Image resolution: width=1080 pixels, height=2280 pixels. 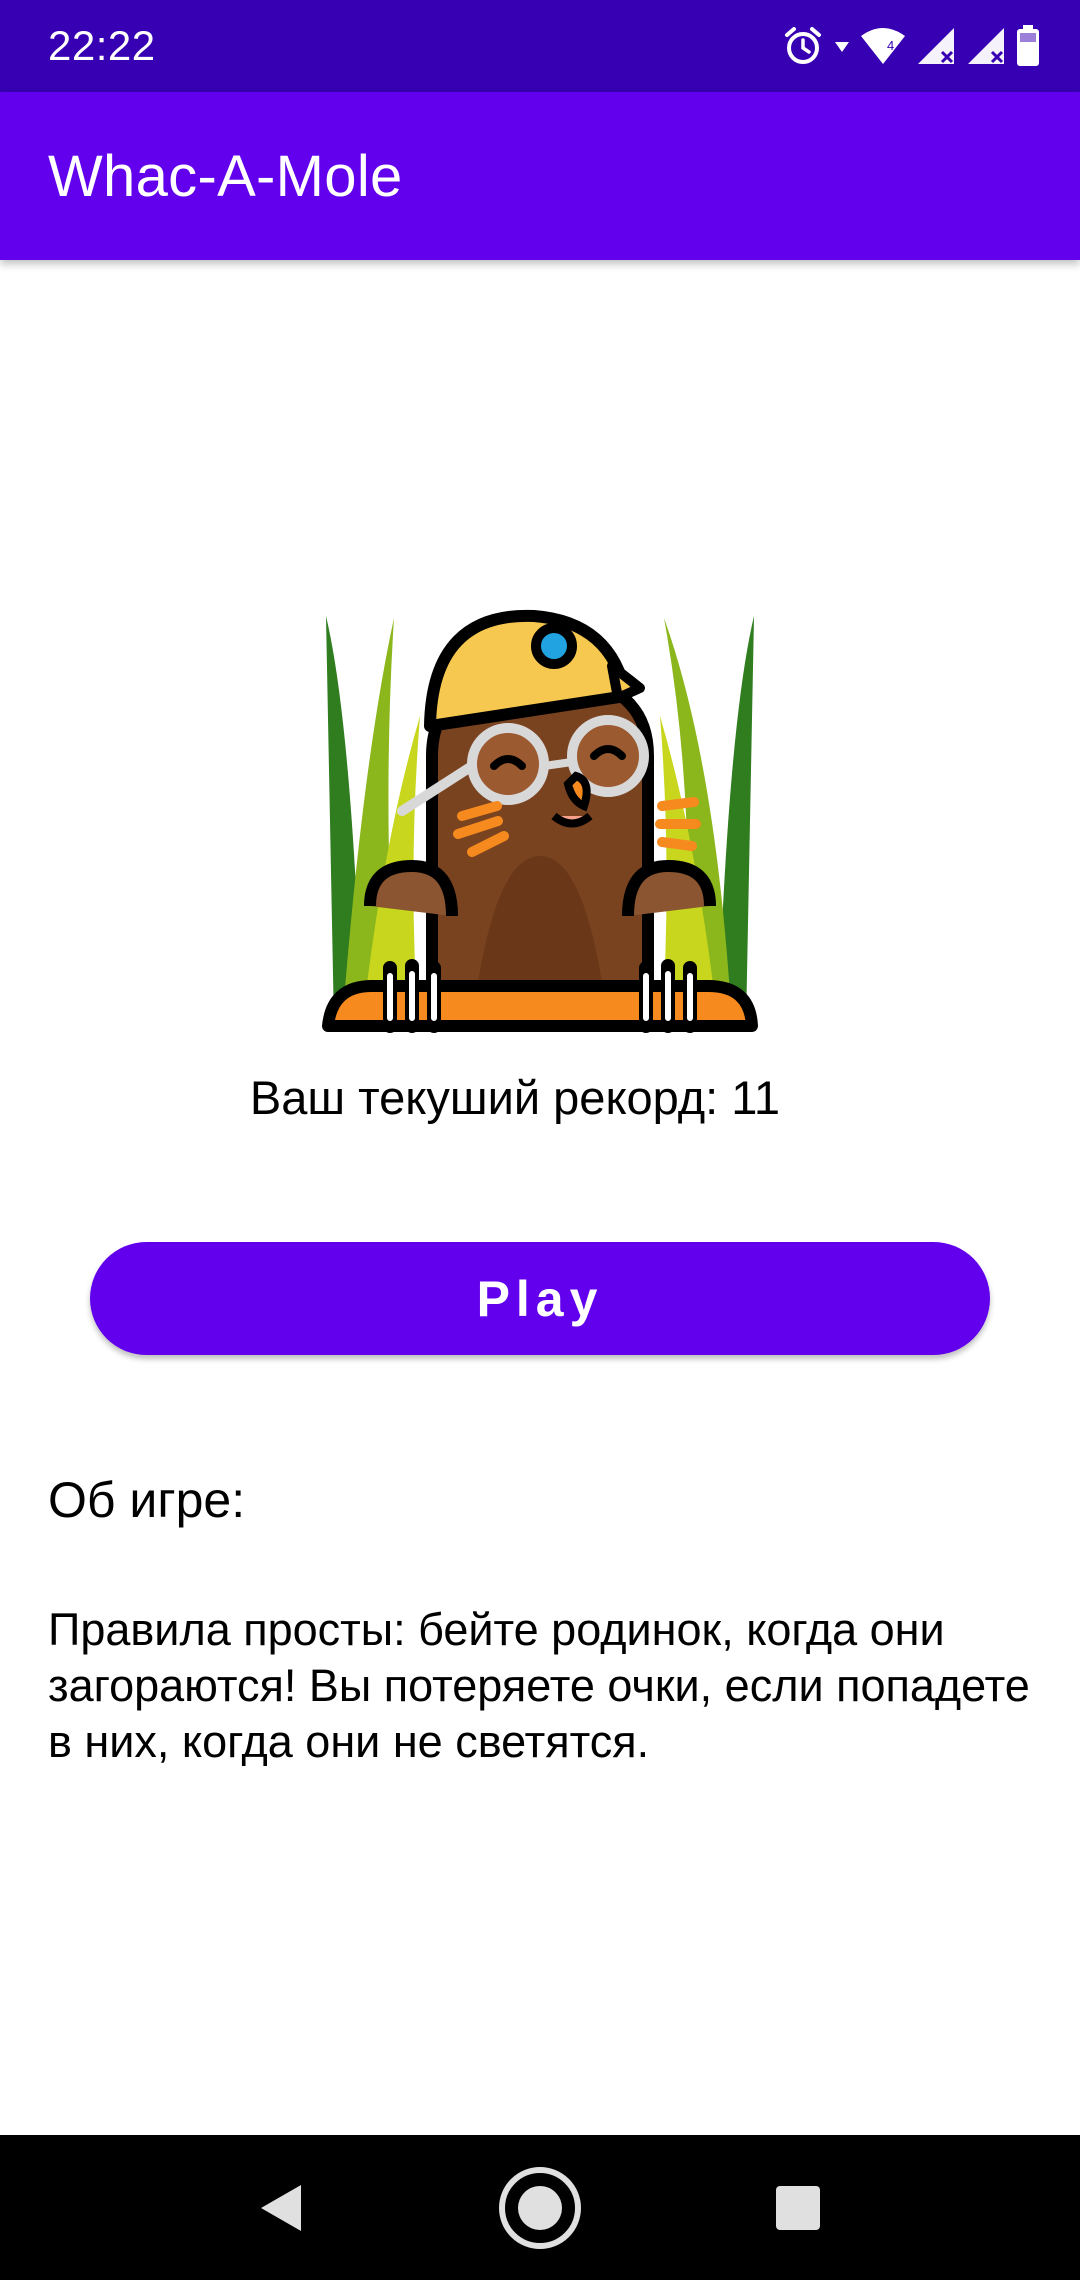 I want to click on network-label: 4, so click(x=890, y=45).